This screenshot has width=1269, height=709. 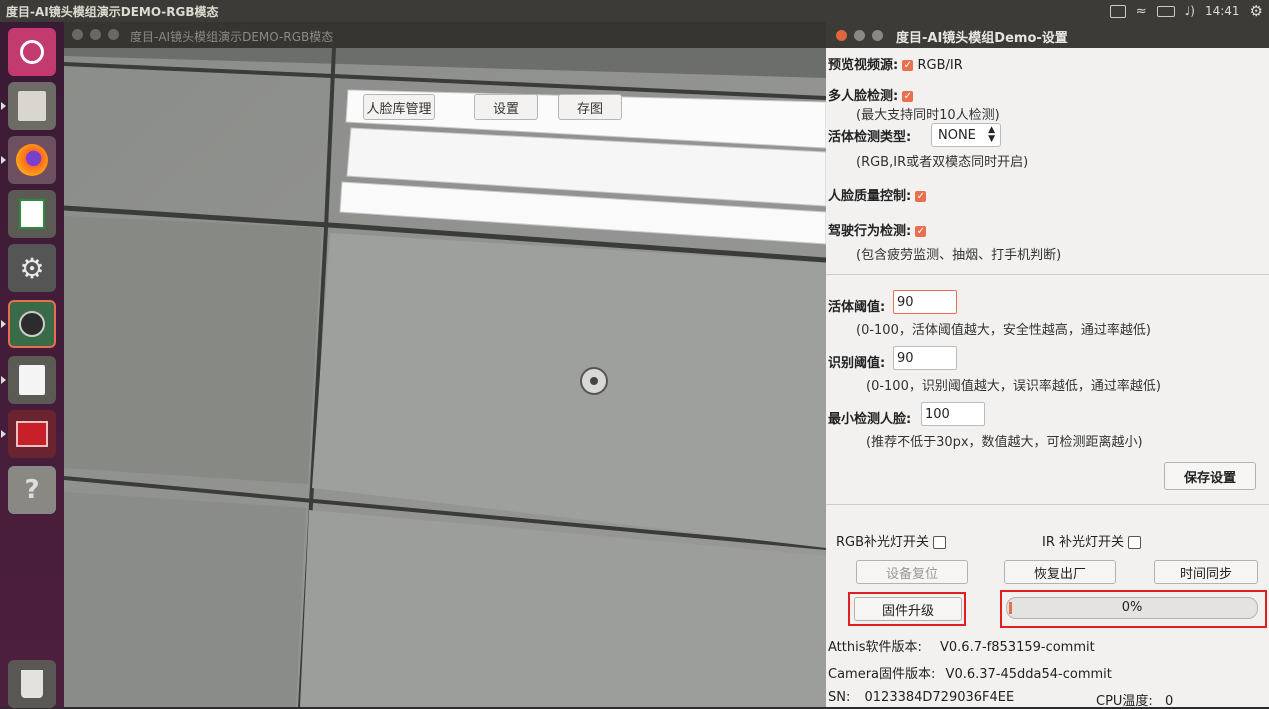 I want to click on atthis-version-row: Atthis软件版本: V0.6.7-f853159-commit, so click(x=961, y=645).